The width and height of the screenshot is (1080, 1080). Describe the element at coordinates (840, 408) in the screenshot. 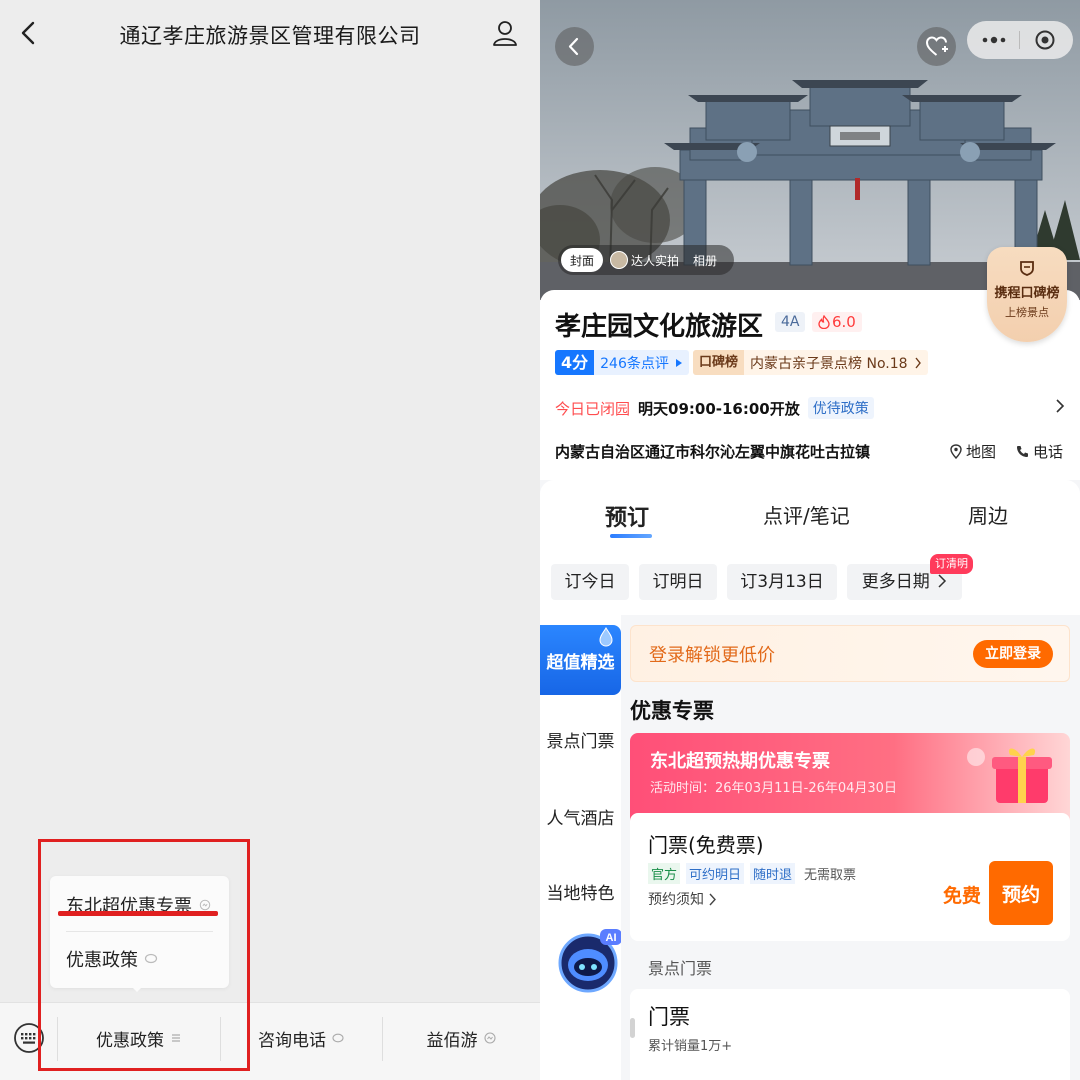

I see `policy-tag: 优待政策` at that location.